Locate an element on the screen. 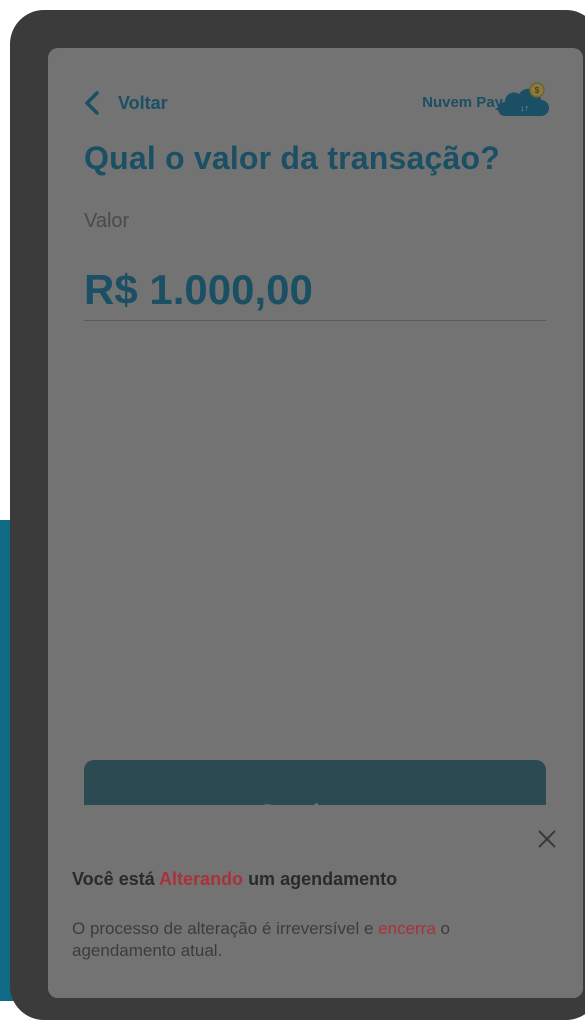  notice-title: Você está Alterando um agendamento is located at coordinates (234, 879).